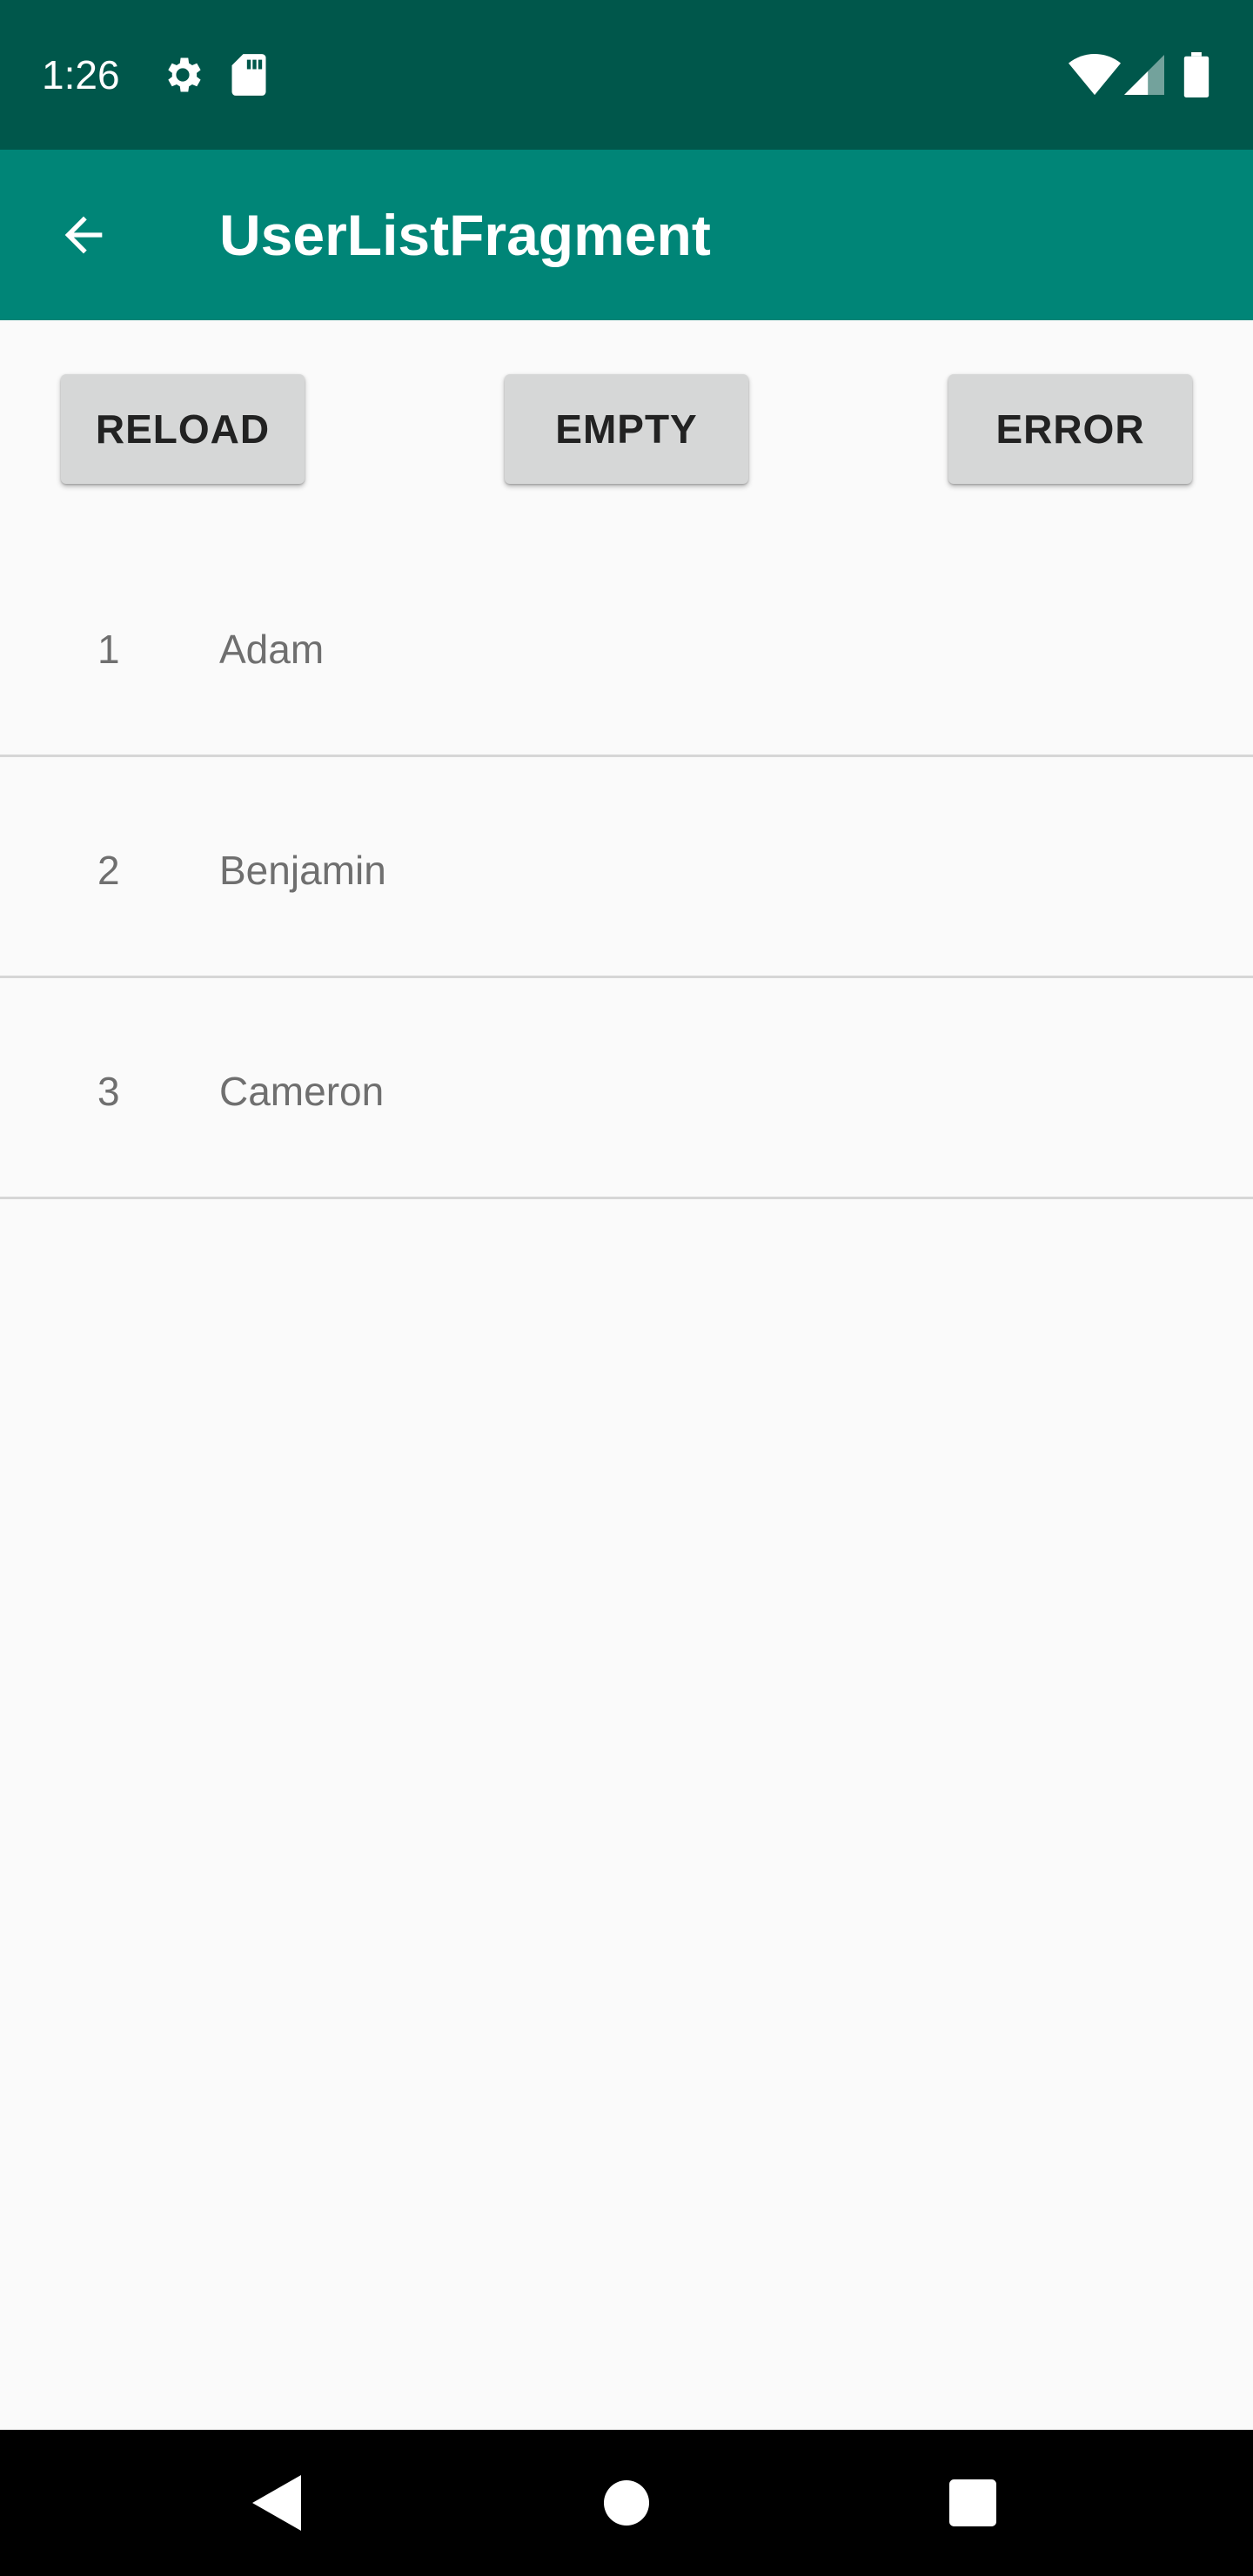 The image size is (1253, 2576). I want to click on recents-square-icon, so click(972, 2502).